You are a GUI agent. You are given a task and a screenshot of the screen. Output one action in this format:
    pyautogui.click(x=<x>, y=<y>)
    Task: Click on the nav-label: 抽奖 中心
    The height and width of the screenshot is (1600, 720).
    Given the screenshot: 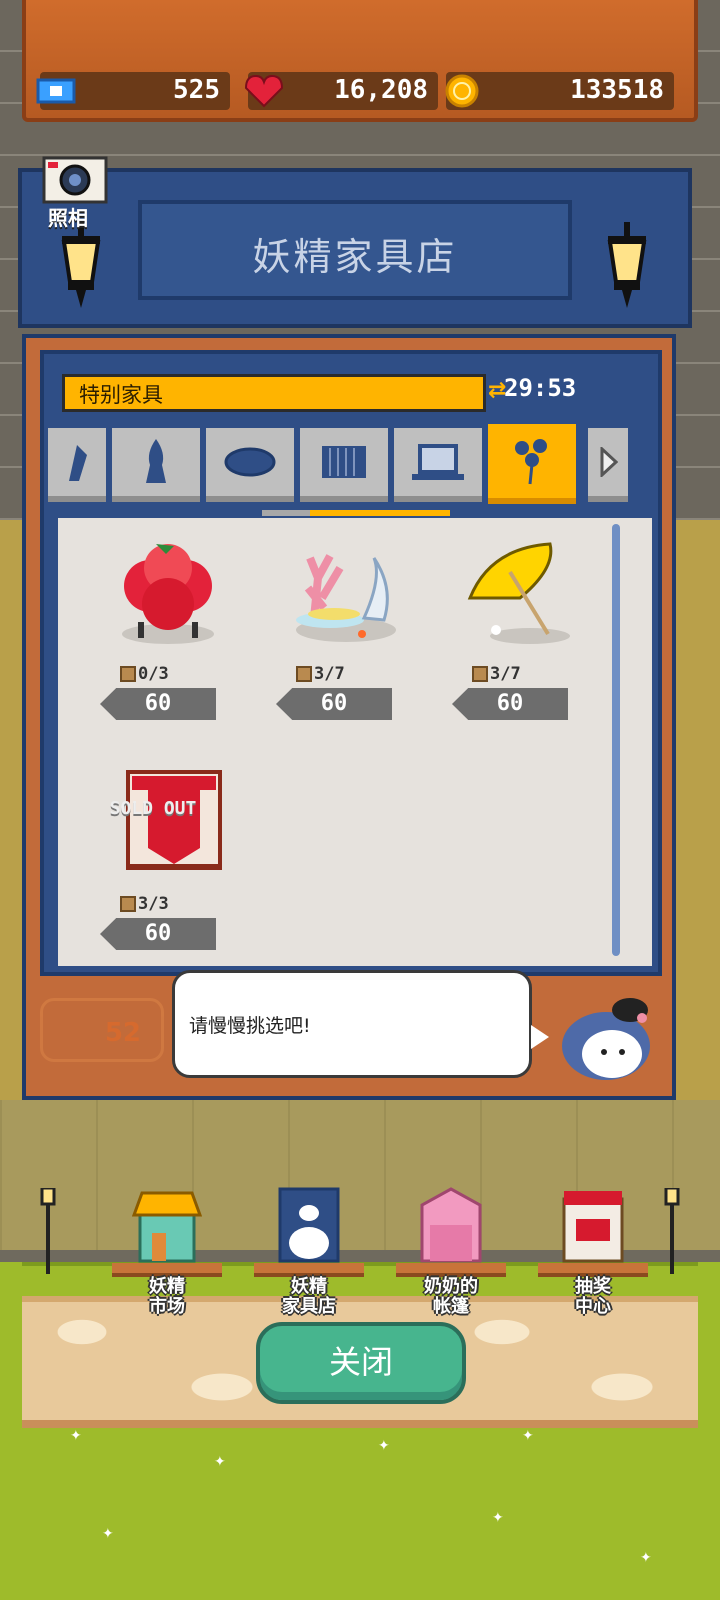 What is the action you would take?
    pyautogui.click(x=593, y=1296)
    